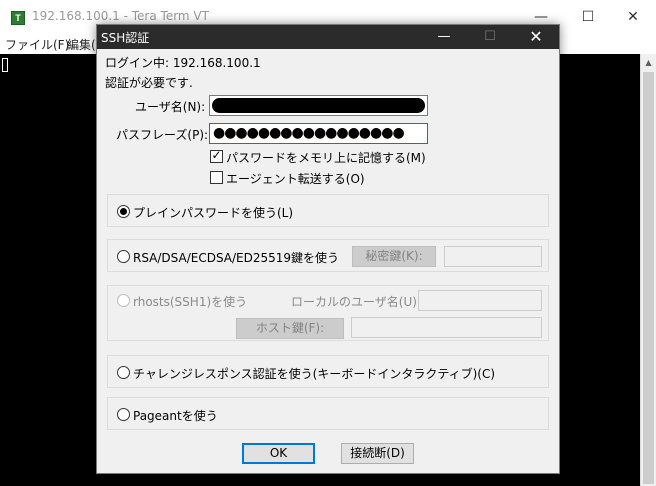 The width and height of the screenshot is (656, 486). I want to click on login-status-text: ログイン中: 192.168.100.1, so click(183, 63).